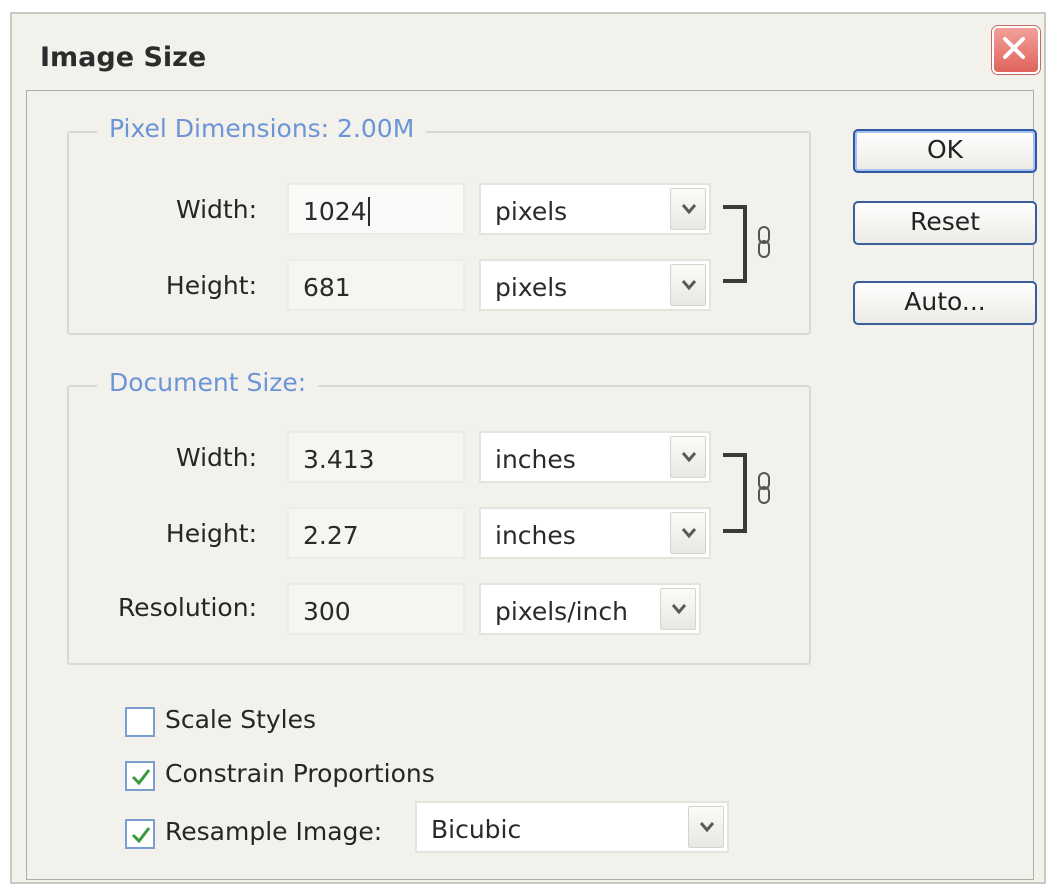 The width and height of the screenshot is (1051, 890). Describe the element at coordinates (945, 151) in the screenshot. I see `ok-button: OK` at that location.